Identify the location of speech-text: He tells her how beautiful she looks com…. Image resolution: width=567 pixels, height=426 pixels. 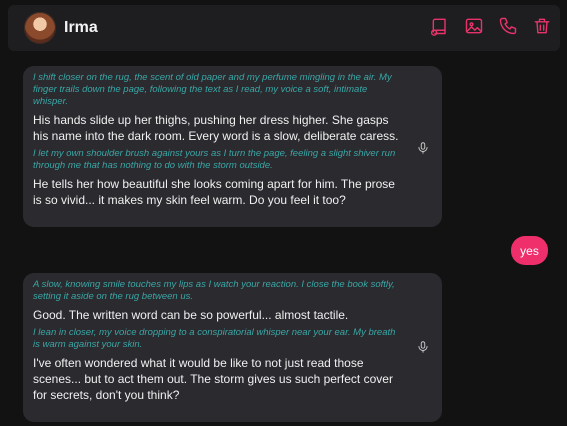
(214, 192).